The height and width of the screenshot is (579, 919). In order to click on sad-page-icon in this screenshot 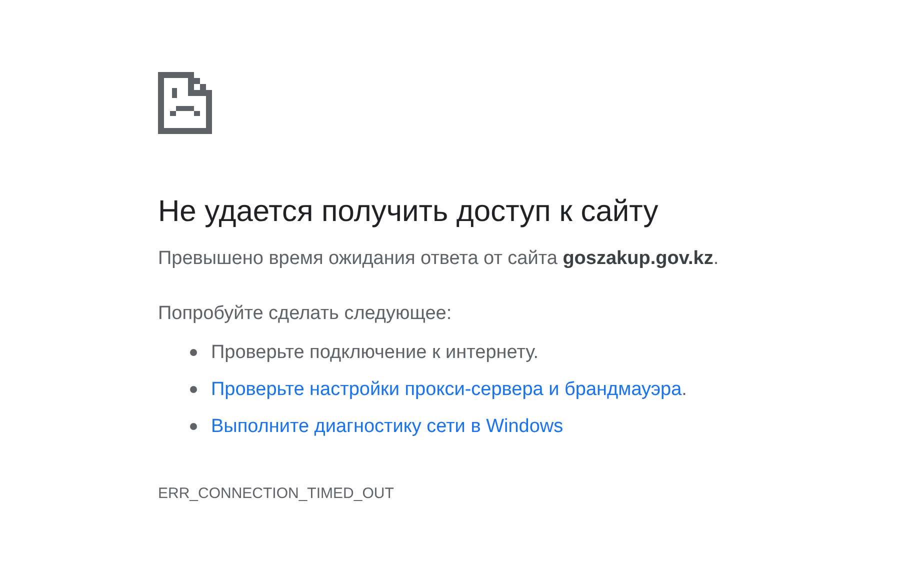, I will do `click(185, 103)`.